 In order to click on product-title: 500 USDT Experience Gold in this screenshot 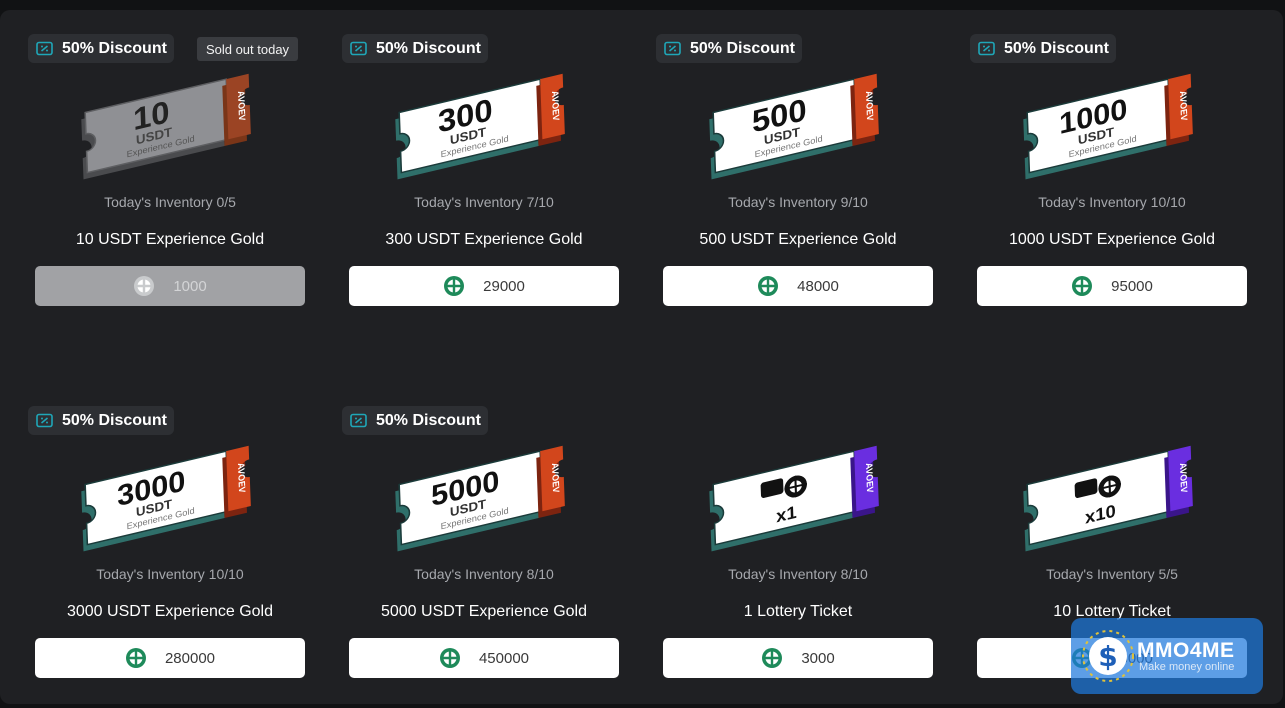, I will do `click(798, 239)`.